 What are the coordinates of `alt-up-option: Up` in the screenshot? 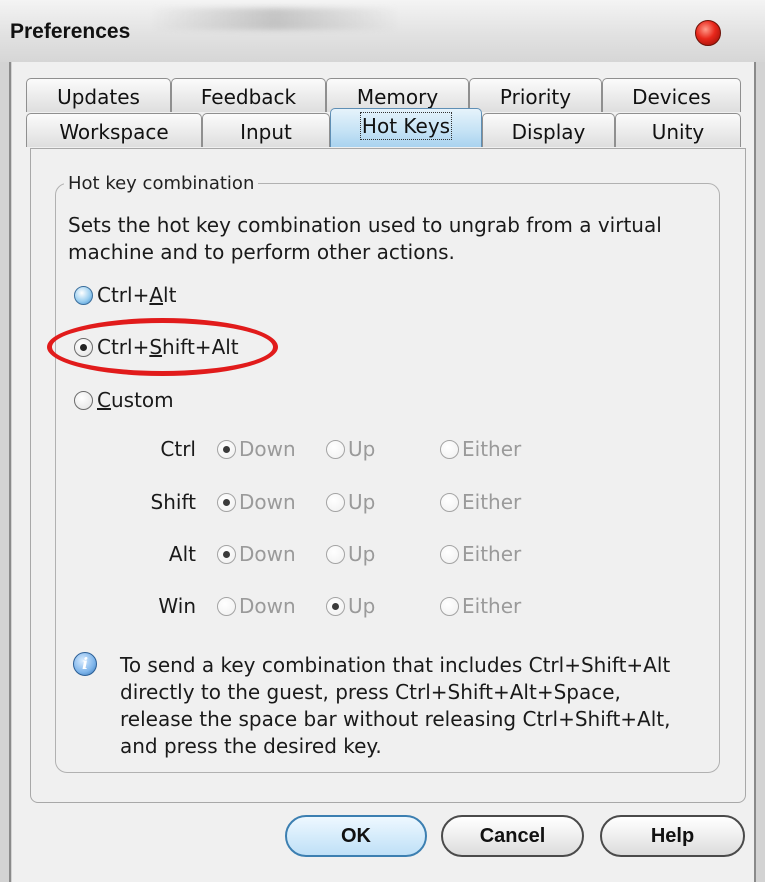 It's located at (350, 554).